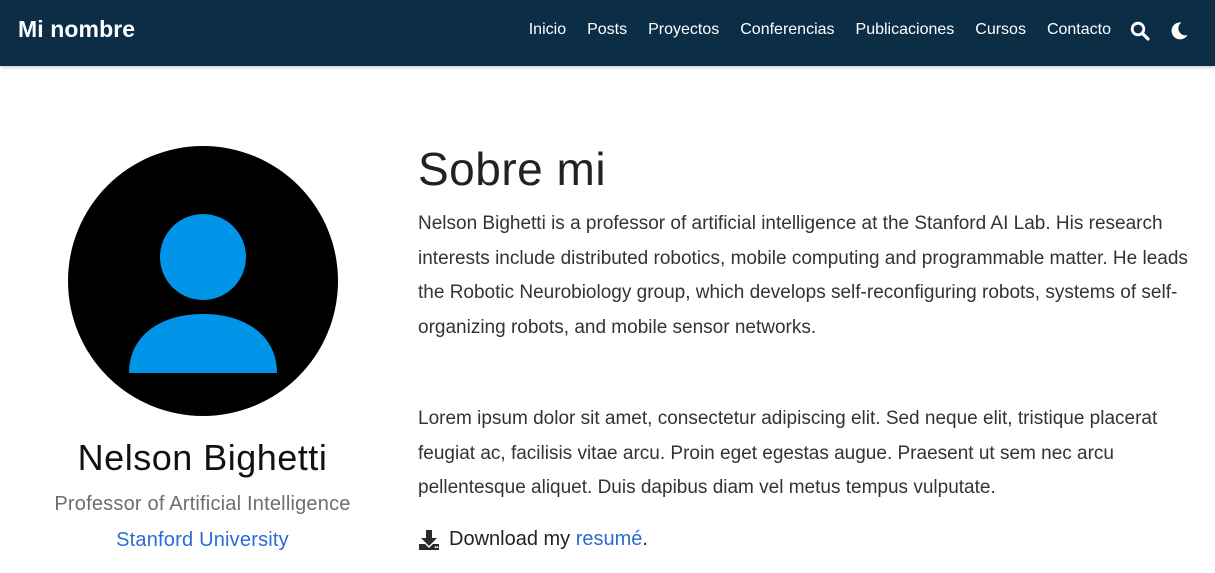 This screenshot has height=573, width=1215. I want to click on resume-link: resumé, so click(609, 539).